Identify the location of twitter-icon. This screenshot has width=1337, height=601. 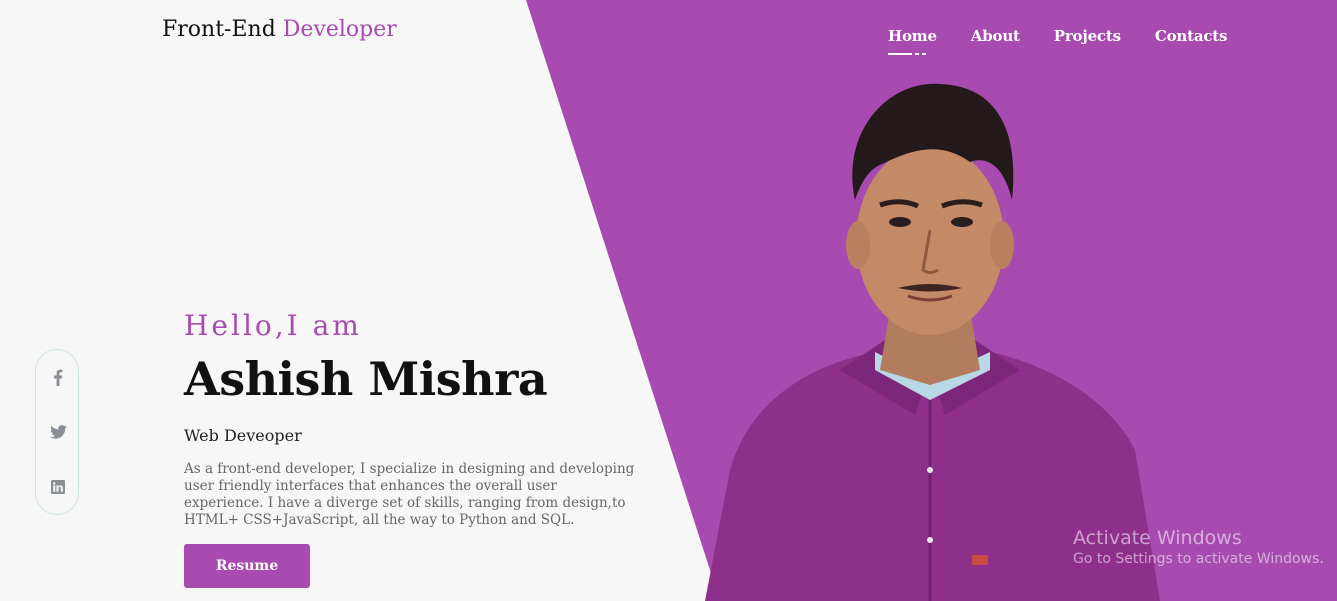
(58, 432).